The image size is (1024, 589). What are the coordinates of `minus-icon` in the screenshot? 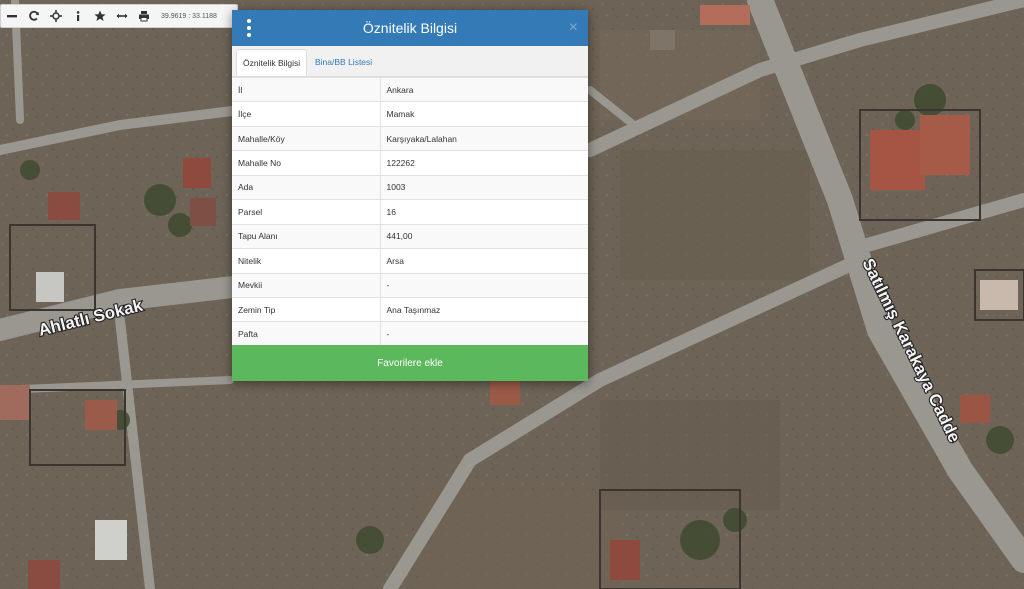 It's located at (12, 16).